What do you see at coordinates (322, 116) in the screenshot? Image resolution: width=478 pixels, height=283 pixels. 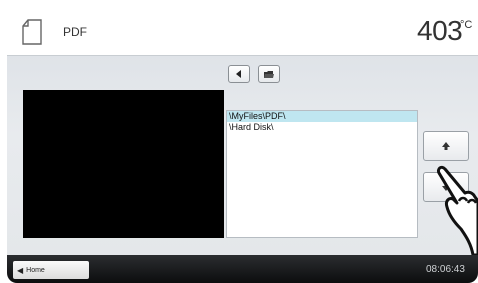 I see `file-list-item-myfiles-pdf: \MyFiles\PDF\` at bounding box center [322, 116].